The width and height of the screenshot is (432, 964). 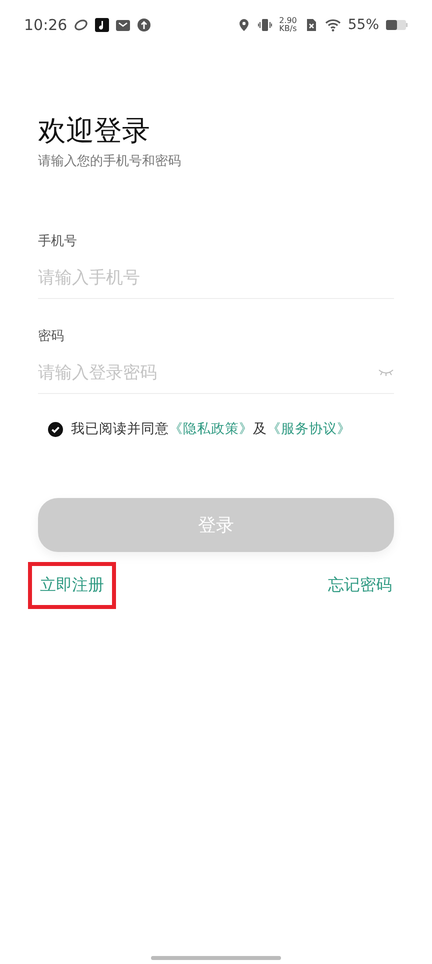 What do you see at coordinates (332, 25) in the screenshot?
I see `wifi-icon` at bounding box center [332, 25].